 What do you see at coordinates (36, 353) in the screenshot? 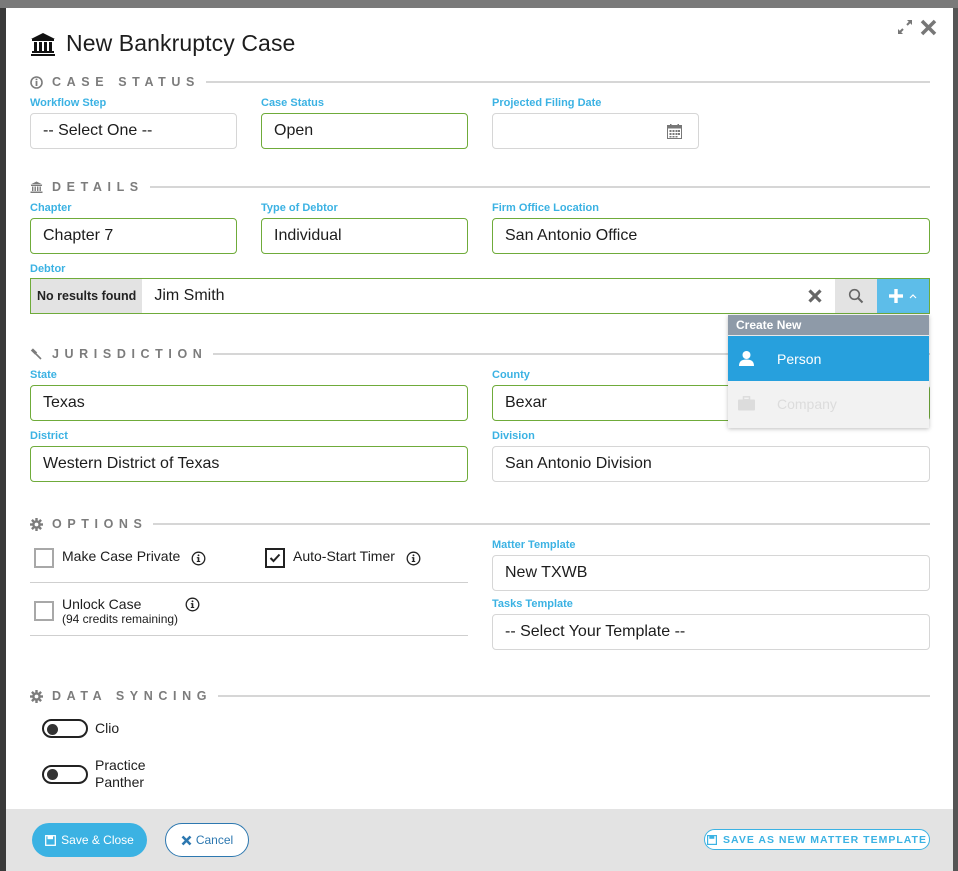
I see `gavel-icon` at bounding box center [36, 353].